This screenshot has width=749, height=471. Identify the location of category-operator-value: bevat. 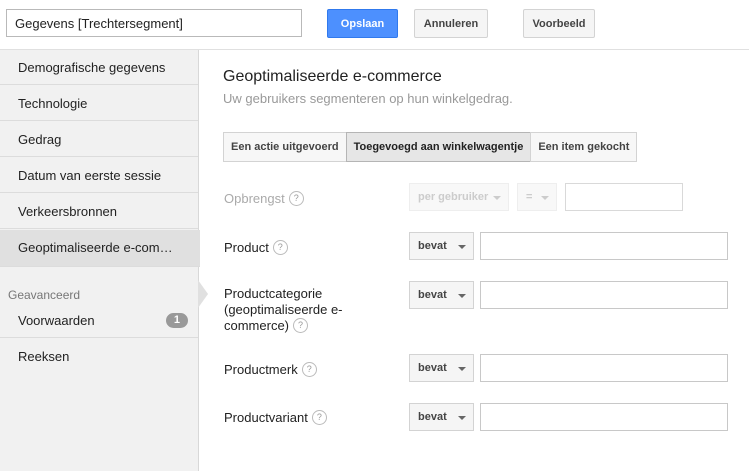
(432, 295).